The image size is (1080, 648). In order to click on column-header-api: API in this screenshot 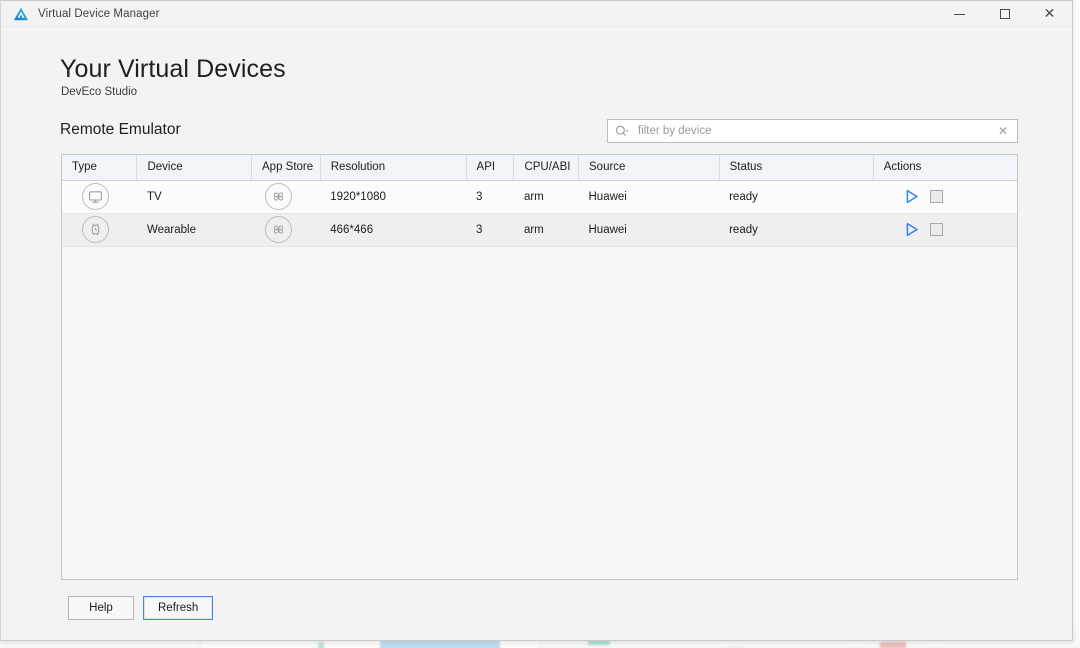, I will do `click(490, 168)`.